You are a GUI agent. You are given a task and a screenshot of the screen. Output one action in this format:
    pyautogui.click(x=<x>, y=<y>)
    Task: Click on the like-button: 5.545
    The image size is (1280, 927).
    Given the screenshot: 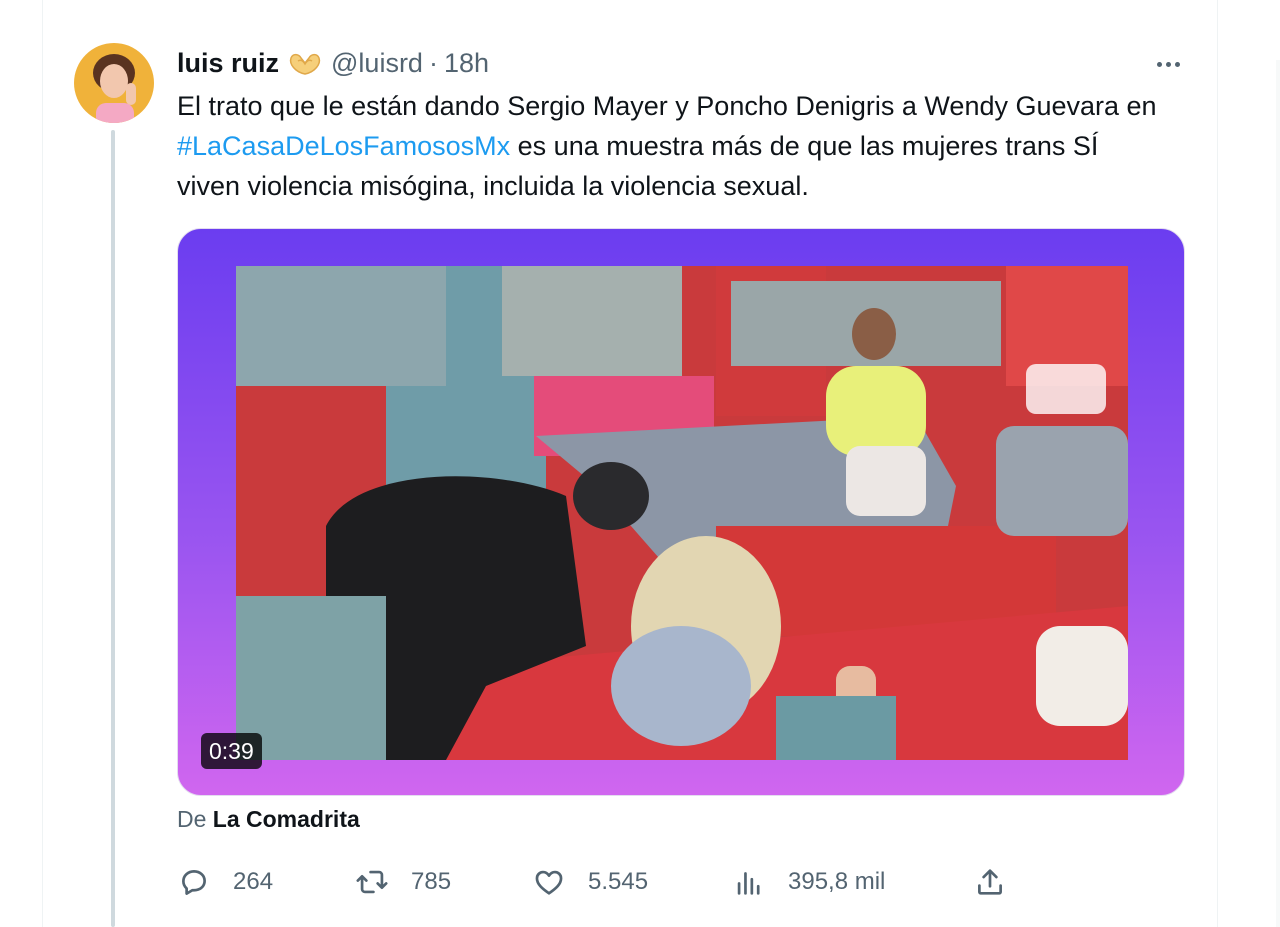 What is the action you would take?
    pyautogui.click(x=590, y=882)
    